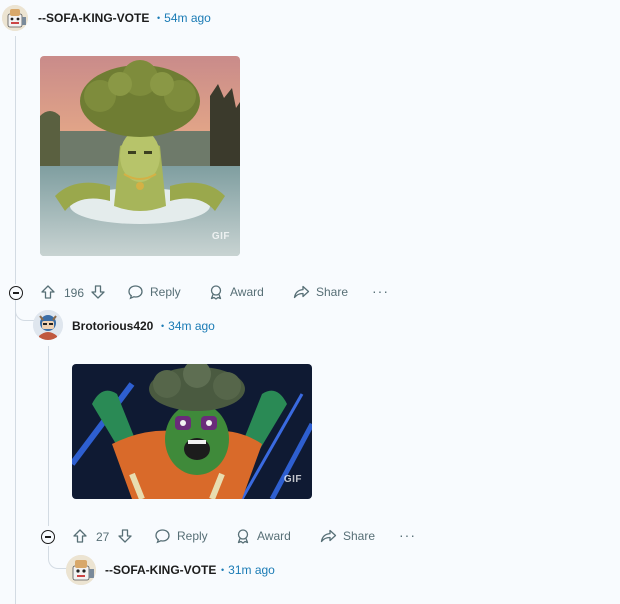  I want to click on comment-timestamp: • 54m ago, so click(184, 18).